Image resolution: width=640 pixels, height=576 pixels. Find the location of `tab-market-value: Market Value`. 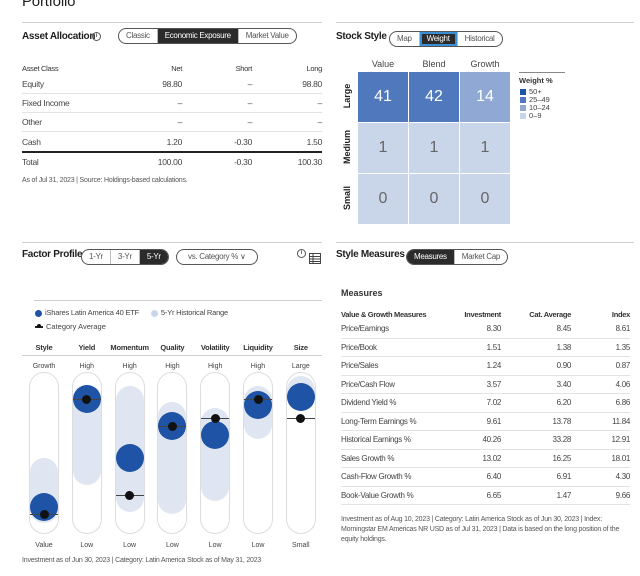

tab-market-value: Market Value is located at coordinates (267, 36).